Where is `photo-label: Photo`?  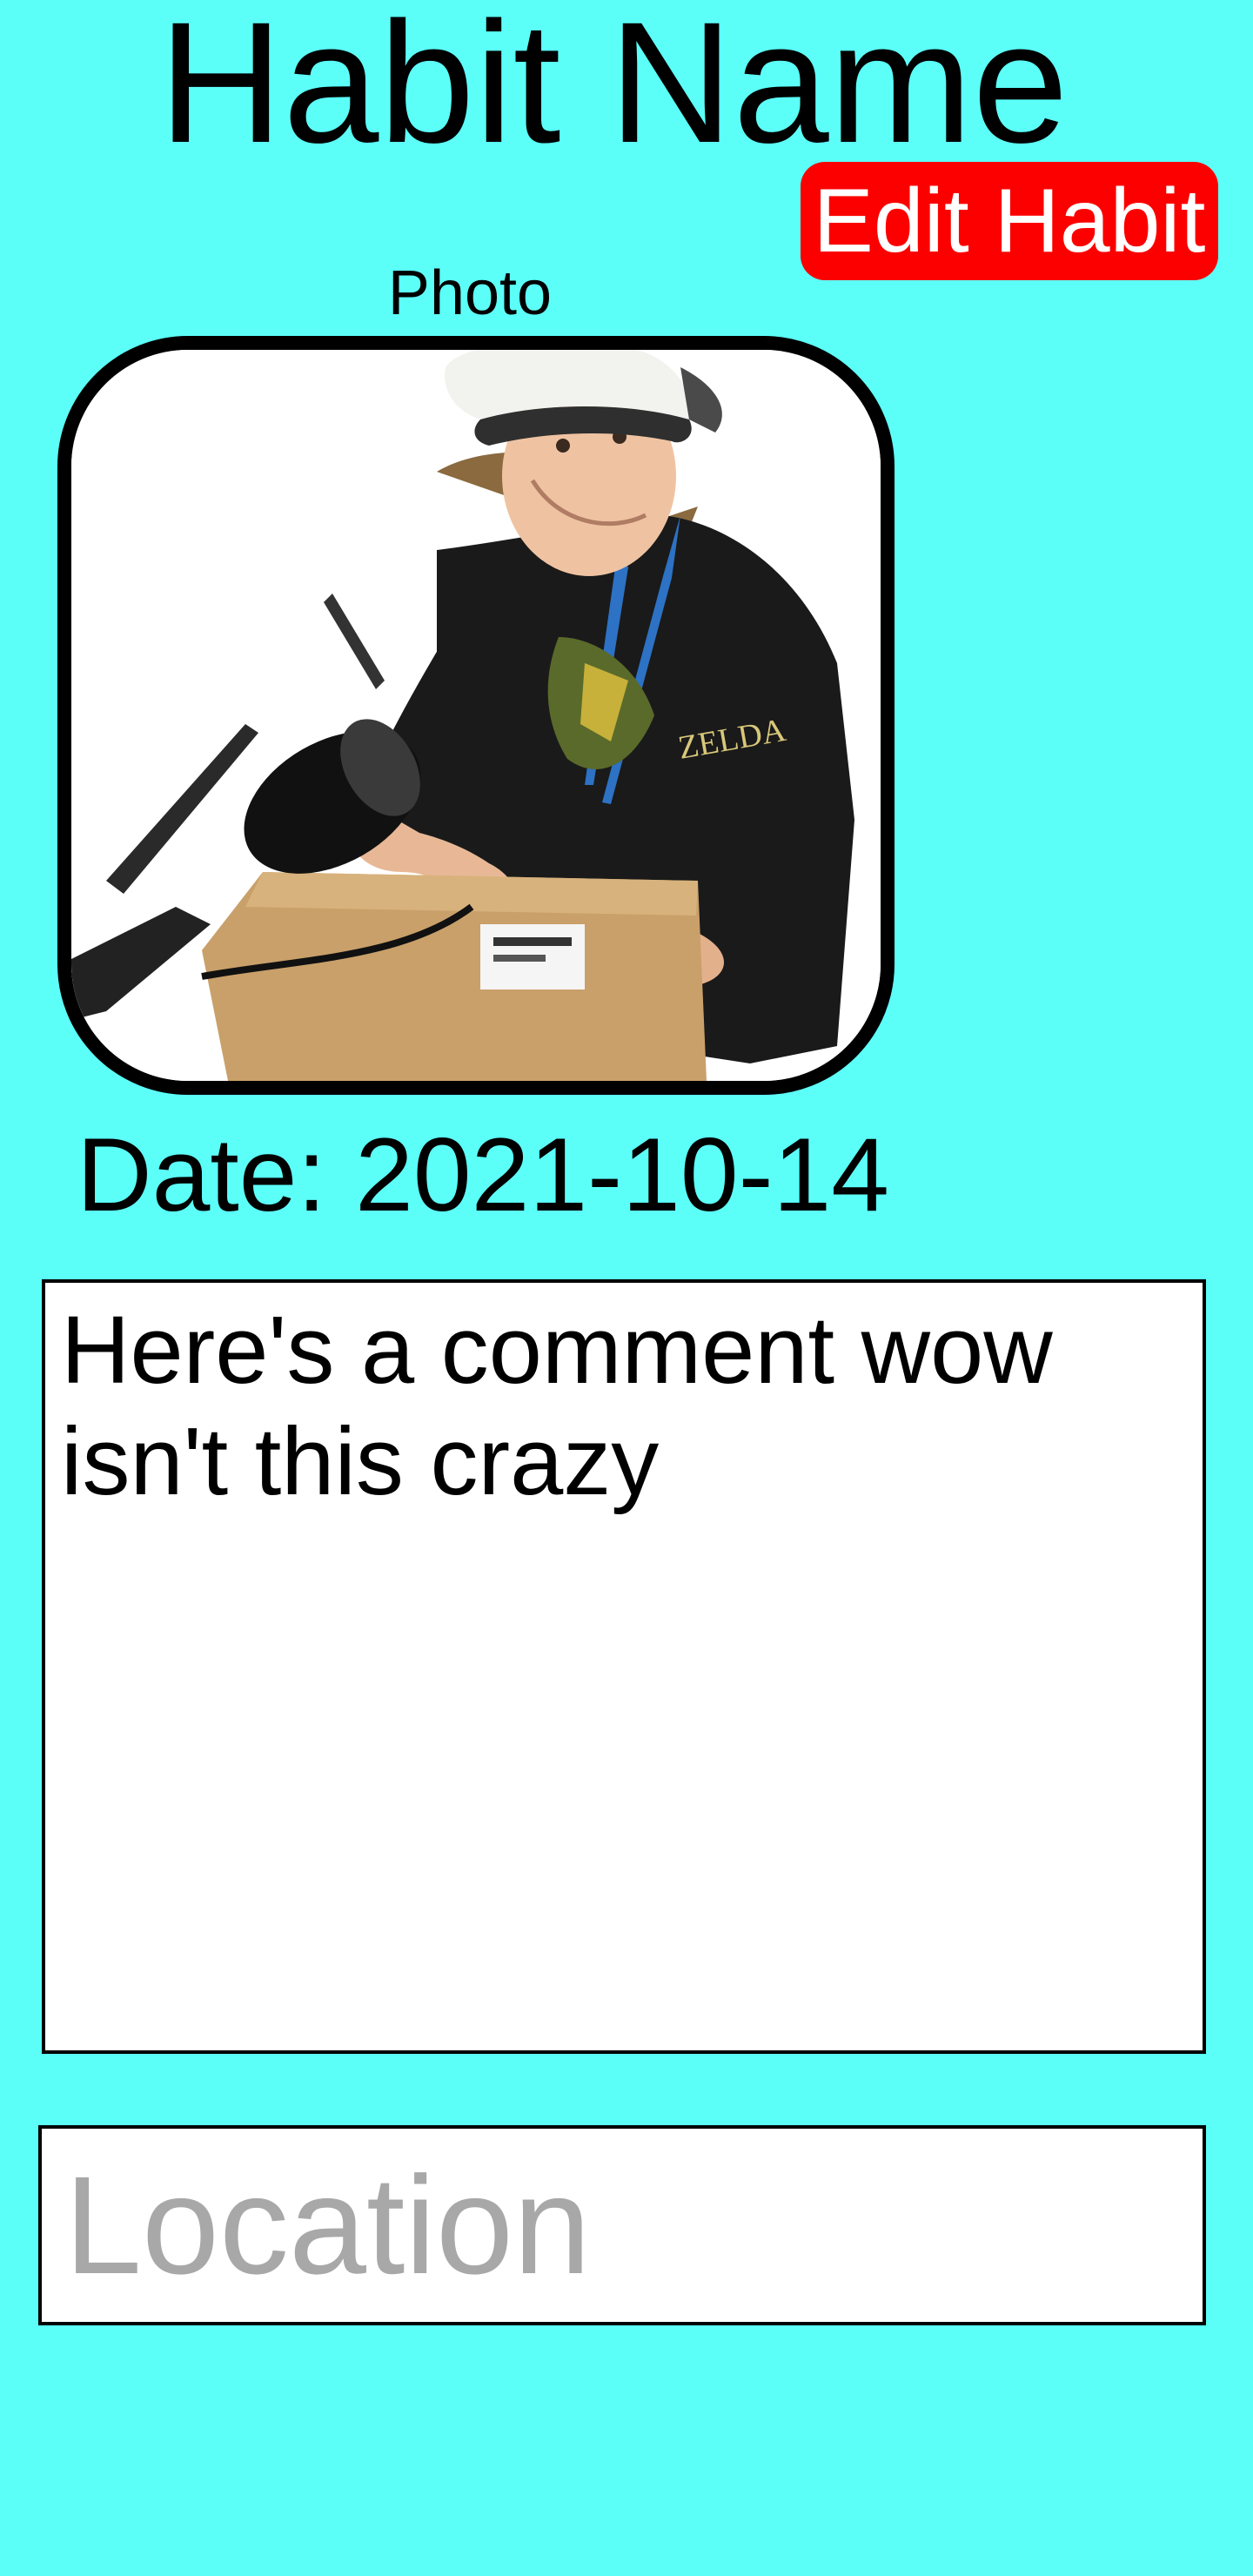
photo-label: Photo is located at coordinates (470, 293).